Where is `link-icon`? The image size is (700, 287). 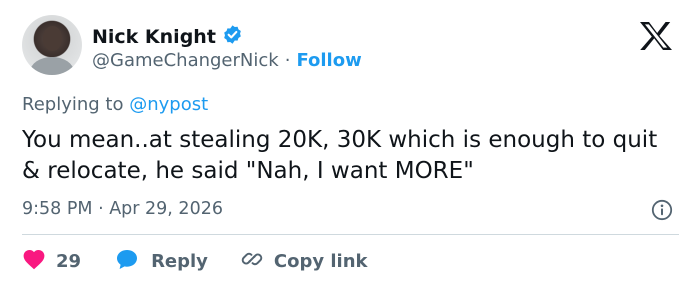
link-icon is located at coordinates (252, 261).